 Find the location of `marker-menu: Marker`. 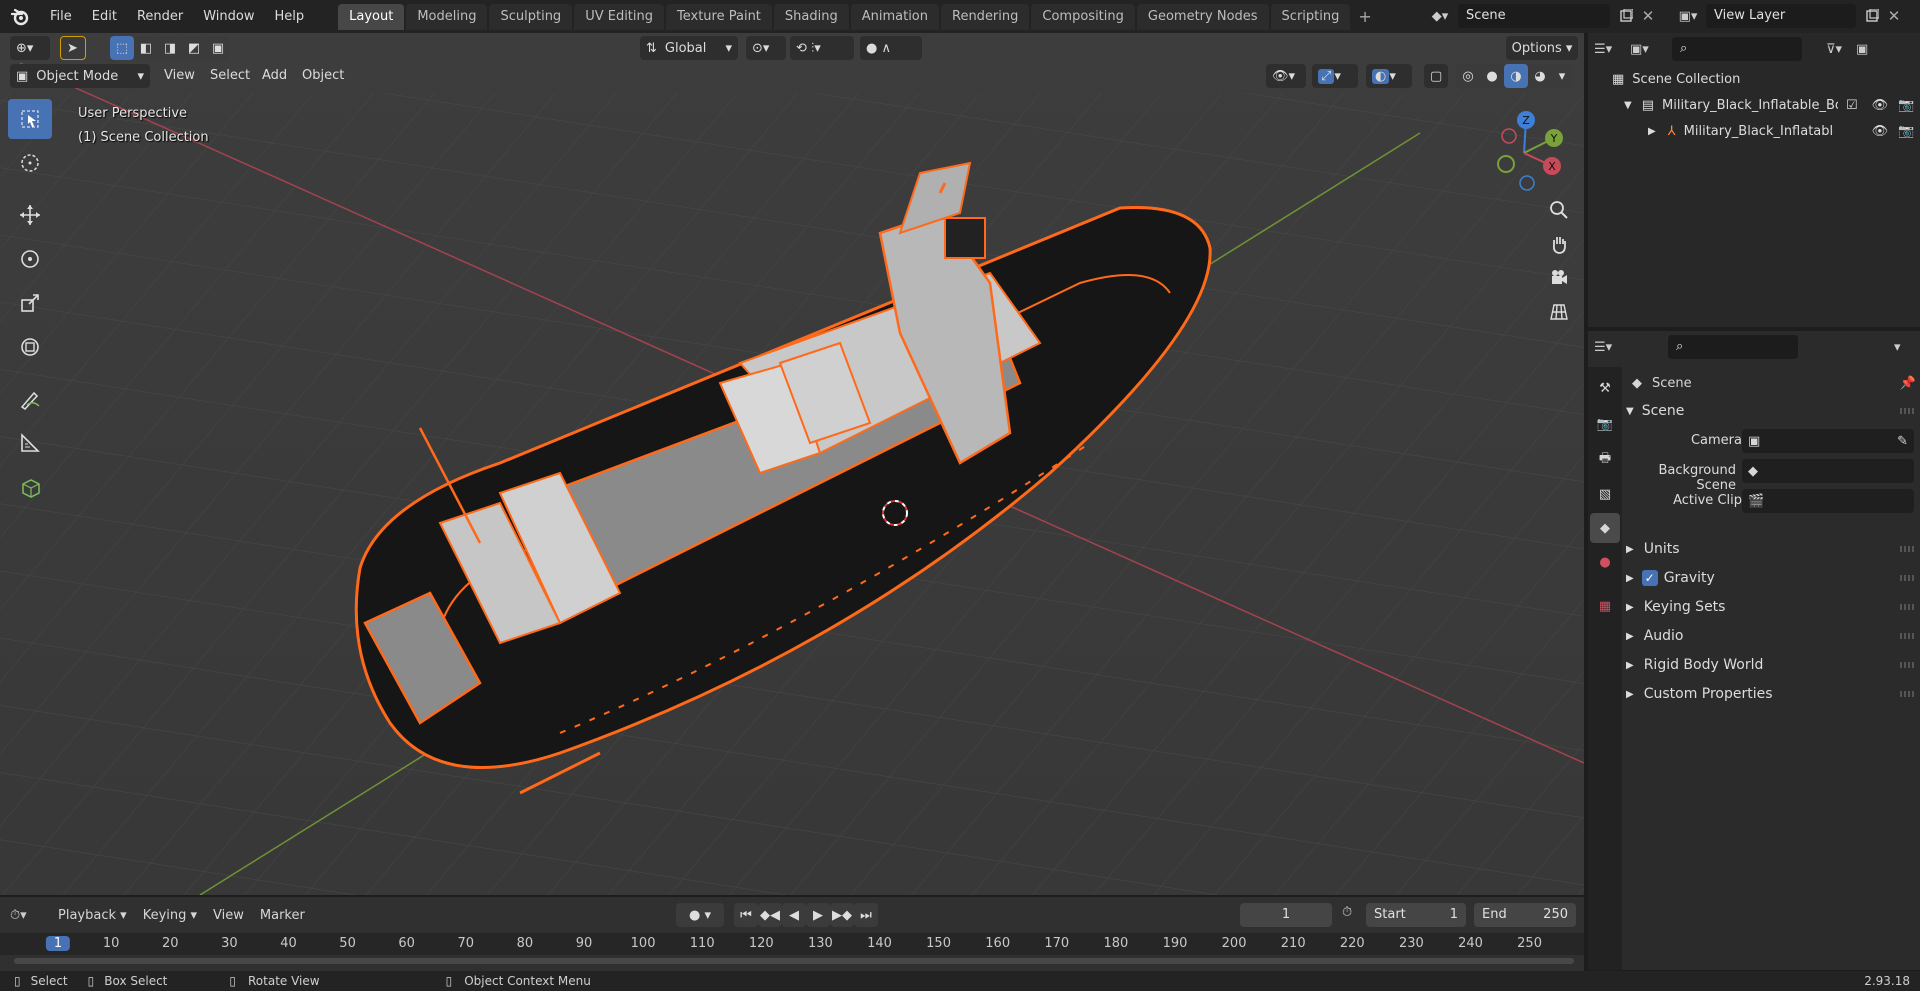

marker-menu: Marker is located at coordinates (282, 915).